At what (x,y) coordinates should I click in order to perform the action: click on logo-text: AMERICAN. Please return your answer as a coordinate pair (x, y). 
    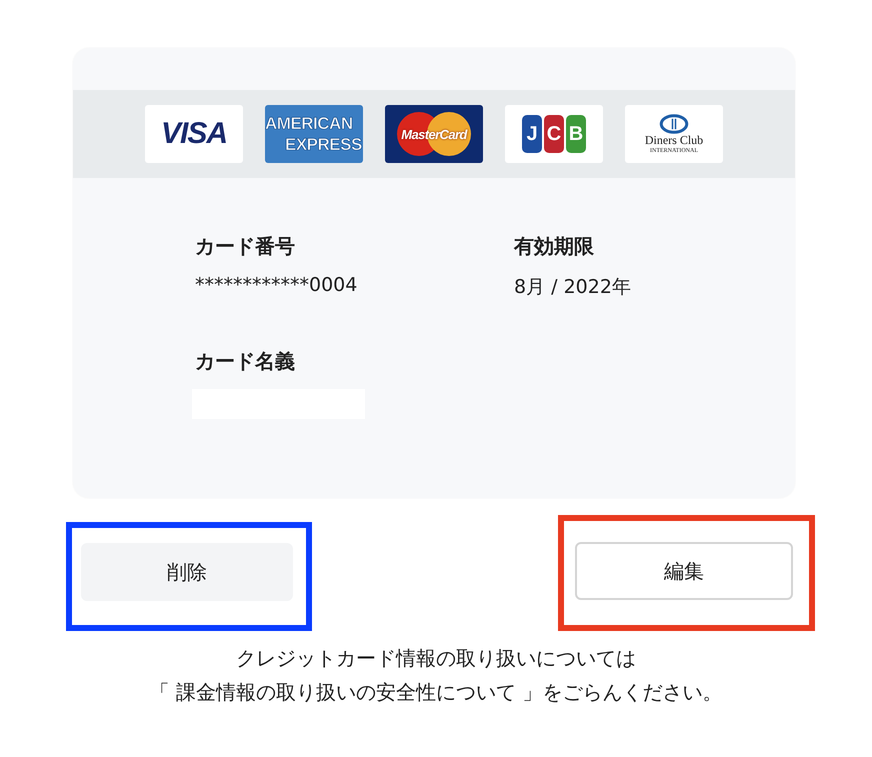
    Looking at the image, I should click on (309, 123).